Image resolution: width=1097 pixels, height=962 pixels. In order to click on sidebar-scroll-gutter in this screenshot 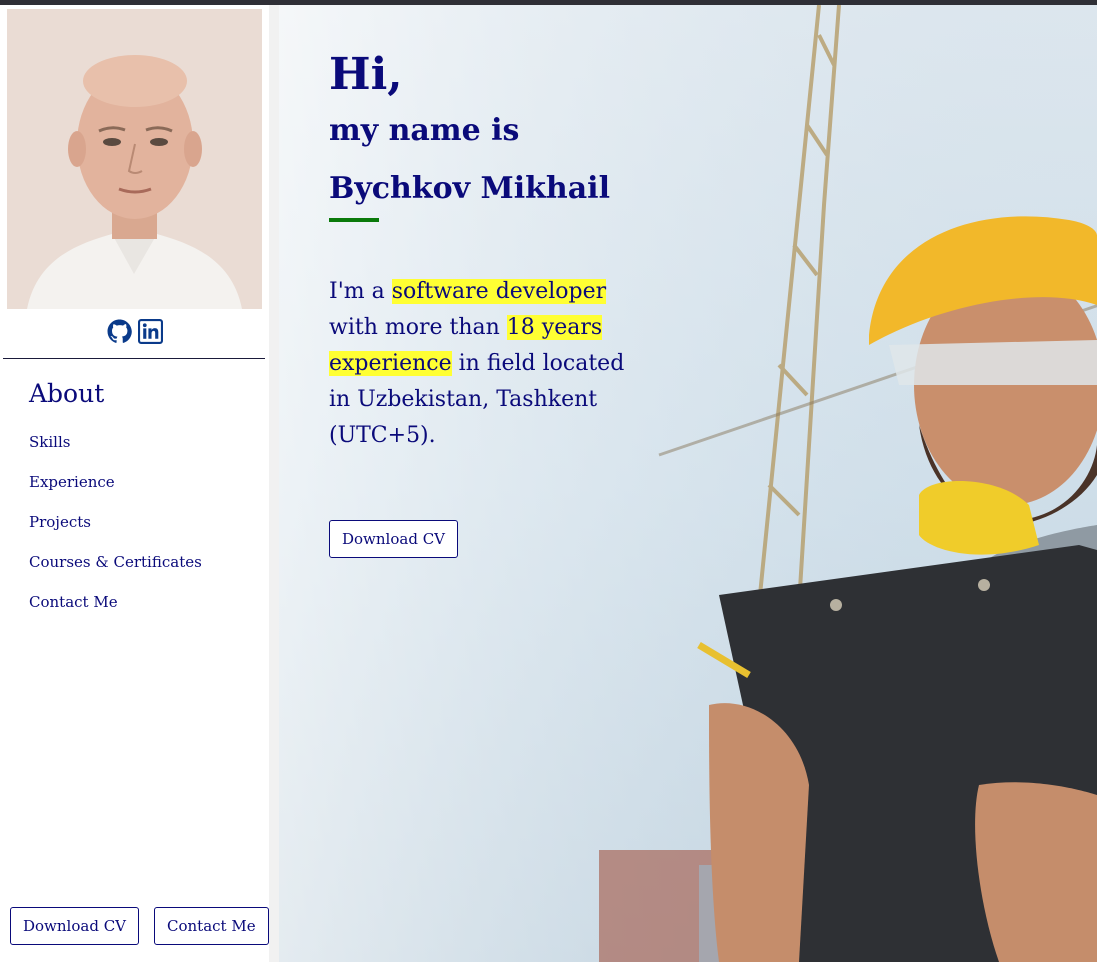, I will do `click(274, 483)`.